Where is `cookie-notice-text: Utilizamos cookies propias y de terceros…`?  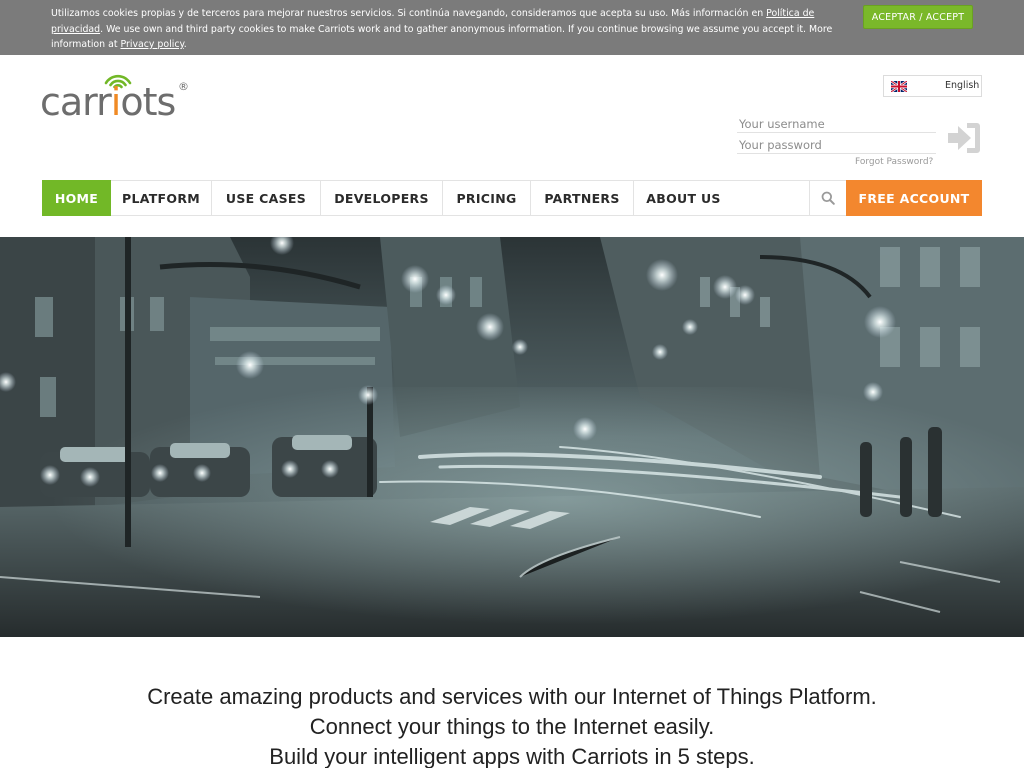 cookie-notice-text: Utilizamos cookies propias y de terceros… is located at coordinates (446, 29).